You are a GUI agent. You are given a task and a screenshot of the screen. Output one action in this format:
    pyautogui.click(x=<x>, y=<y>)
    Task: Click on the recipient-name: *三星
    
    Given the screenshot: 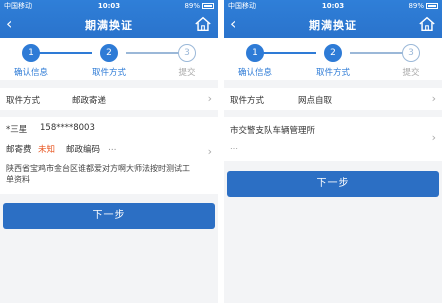 What is the action you would take?
    pyautogui.click(x=17, y=130)
    